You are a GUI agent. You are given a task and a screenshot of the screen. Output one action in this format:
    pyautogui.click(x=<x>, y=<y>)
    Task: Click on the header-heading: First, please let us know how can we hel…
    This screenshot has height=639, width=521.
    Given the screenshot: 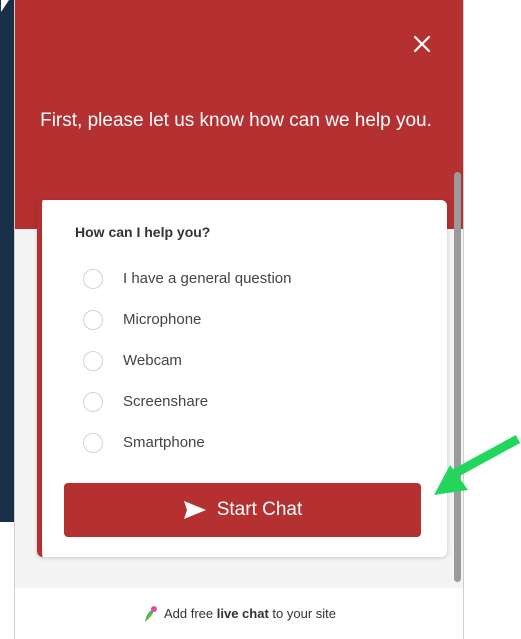 What is the action you would take?
    pyautogui.click(x=236, y=120)
    